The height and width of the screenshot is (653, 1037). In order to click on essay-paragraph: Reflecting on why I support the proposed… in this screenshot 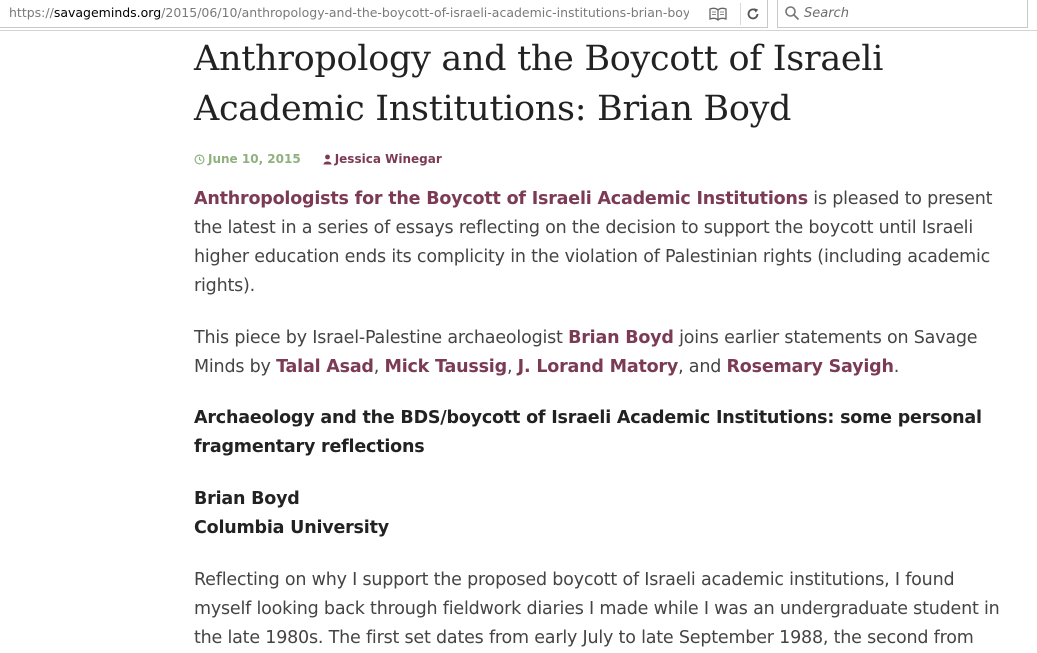, I will do `click(597, 609)`.